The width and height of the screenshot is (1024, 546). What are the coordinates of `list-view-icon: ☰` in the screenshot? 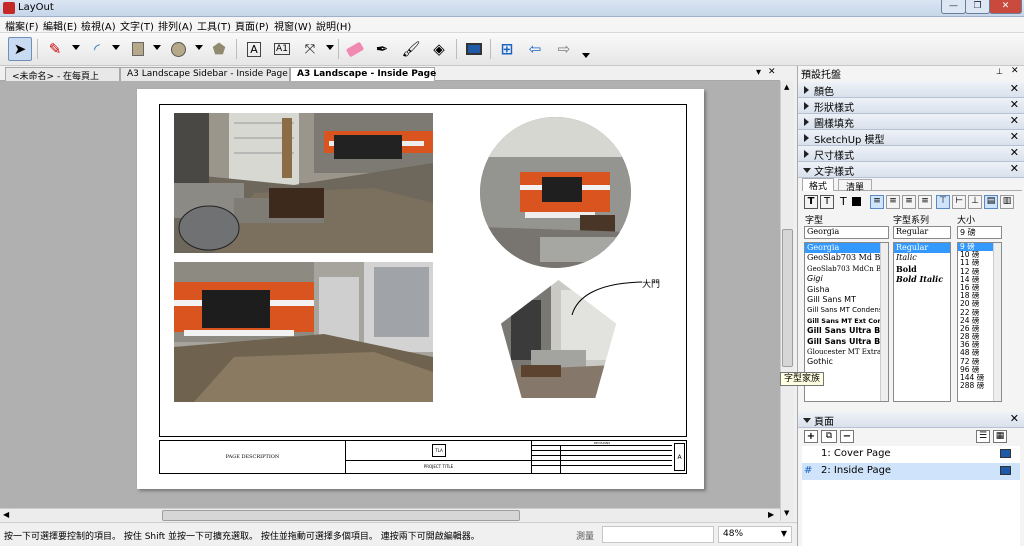 It's located at (983, 436).